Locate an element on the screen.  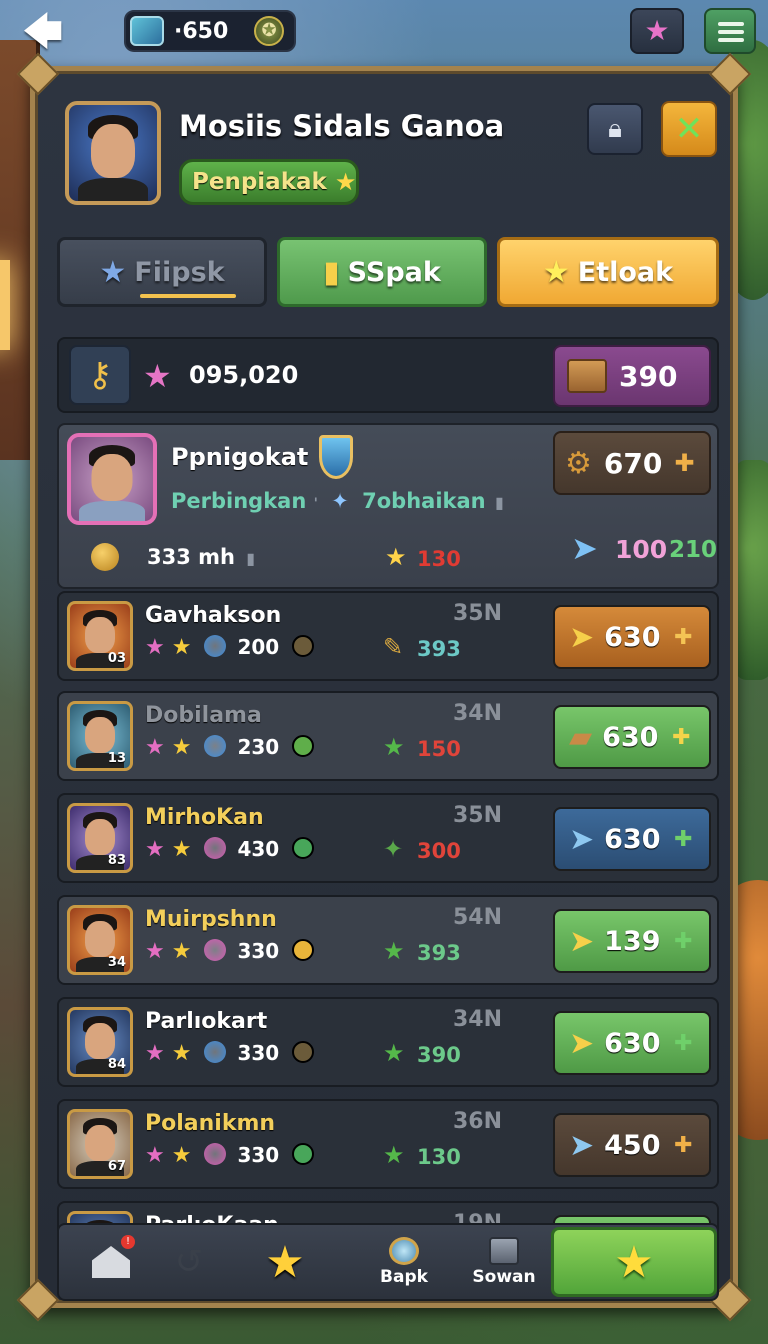
summary-chest-button: 390 is located at coordinates (632, 376).